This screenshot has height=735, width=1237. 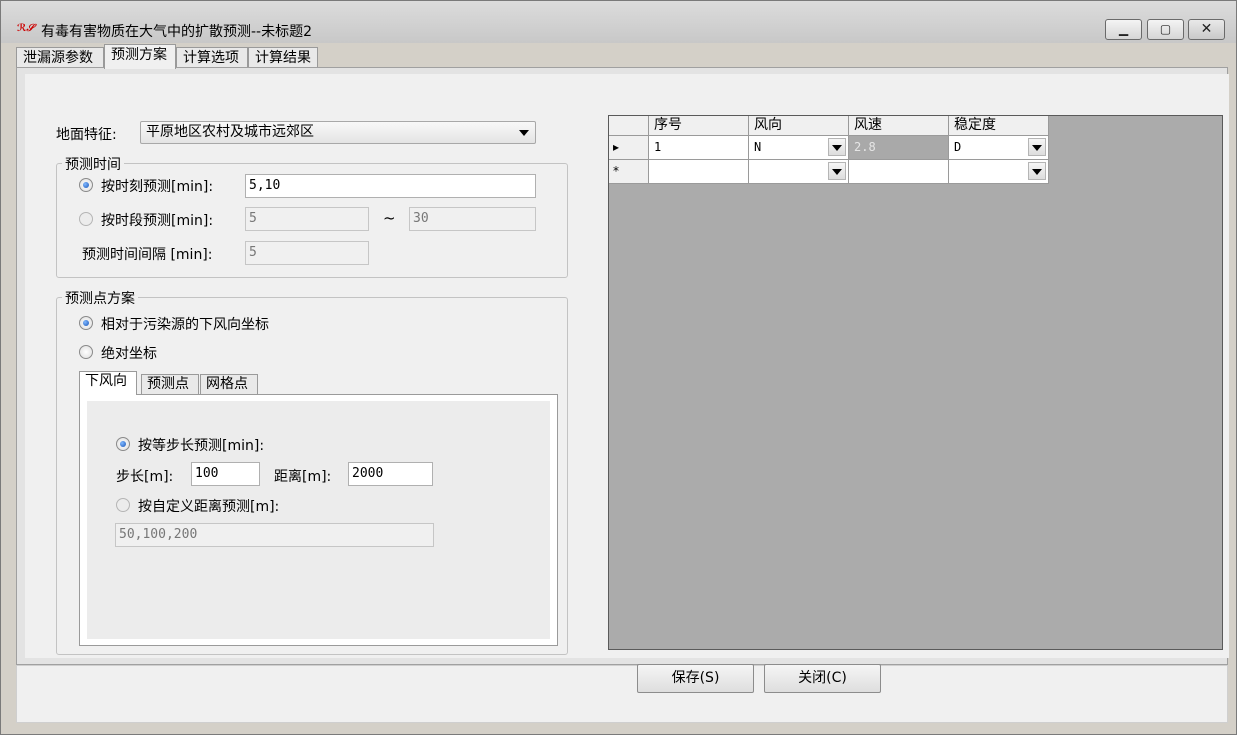 I want to click on terrain-label: 地面特征:, so click(x=86, y=135).